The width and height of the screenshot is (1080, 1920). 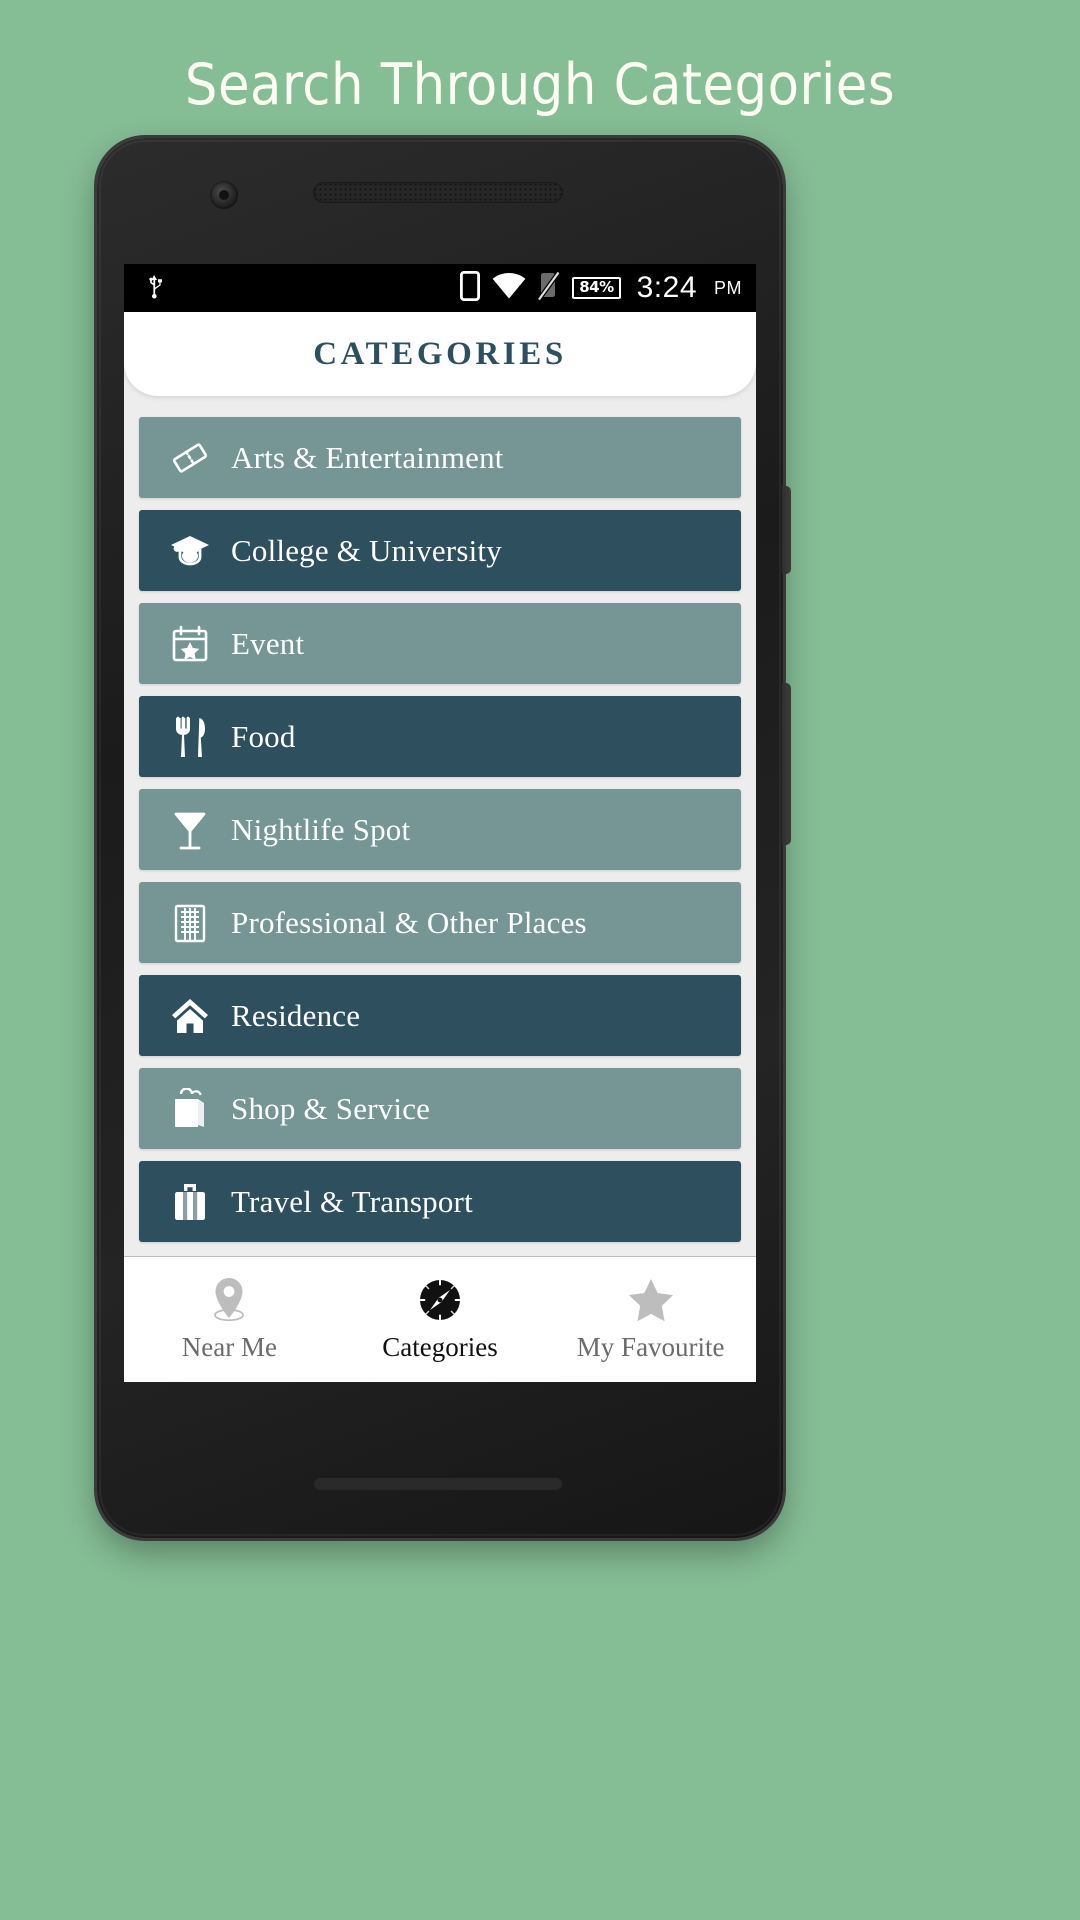 What do you see at coordinates (438, 192) in the screenshot?
I see `earpiece-speaker` at bounding box center [438, 192].